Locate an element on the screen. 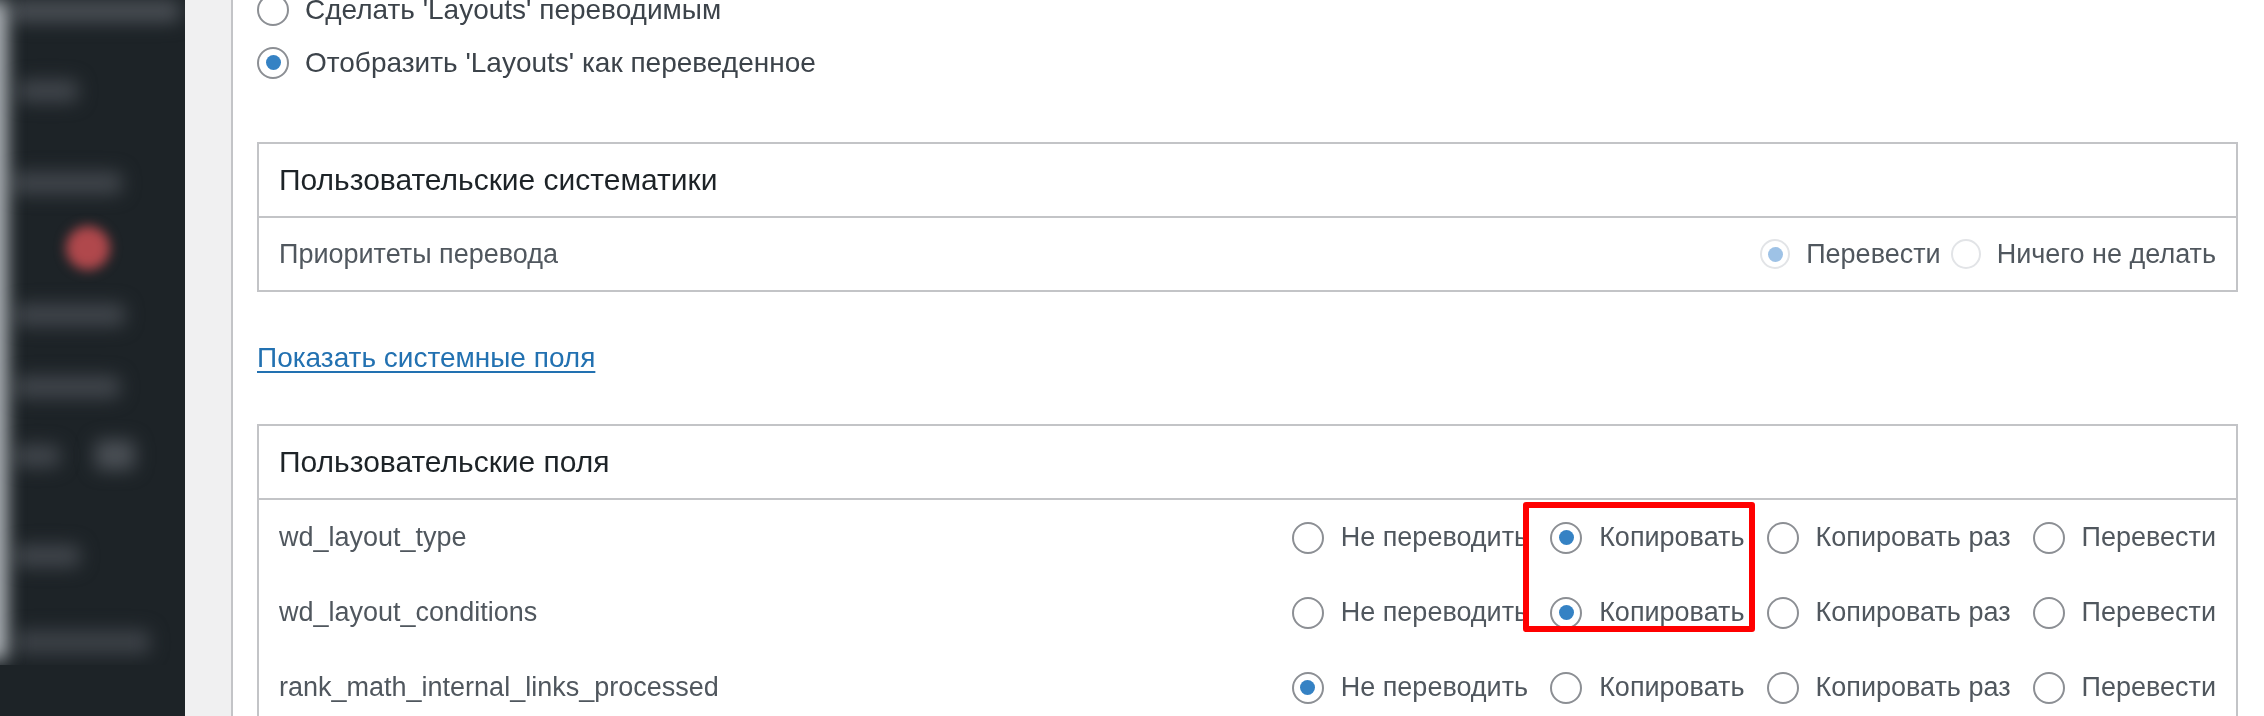 This screenshot has width=2264, height=716. field-name: wd_layout_conditions is located at coordinates (408, 612).